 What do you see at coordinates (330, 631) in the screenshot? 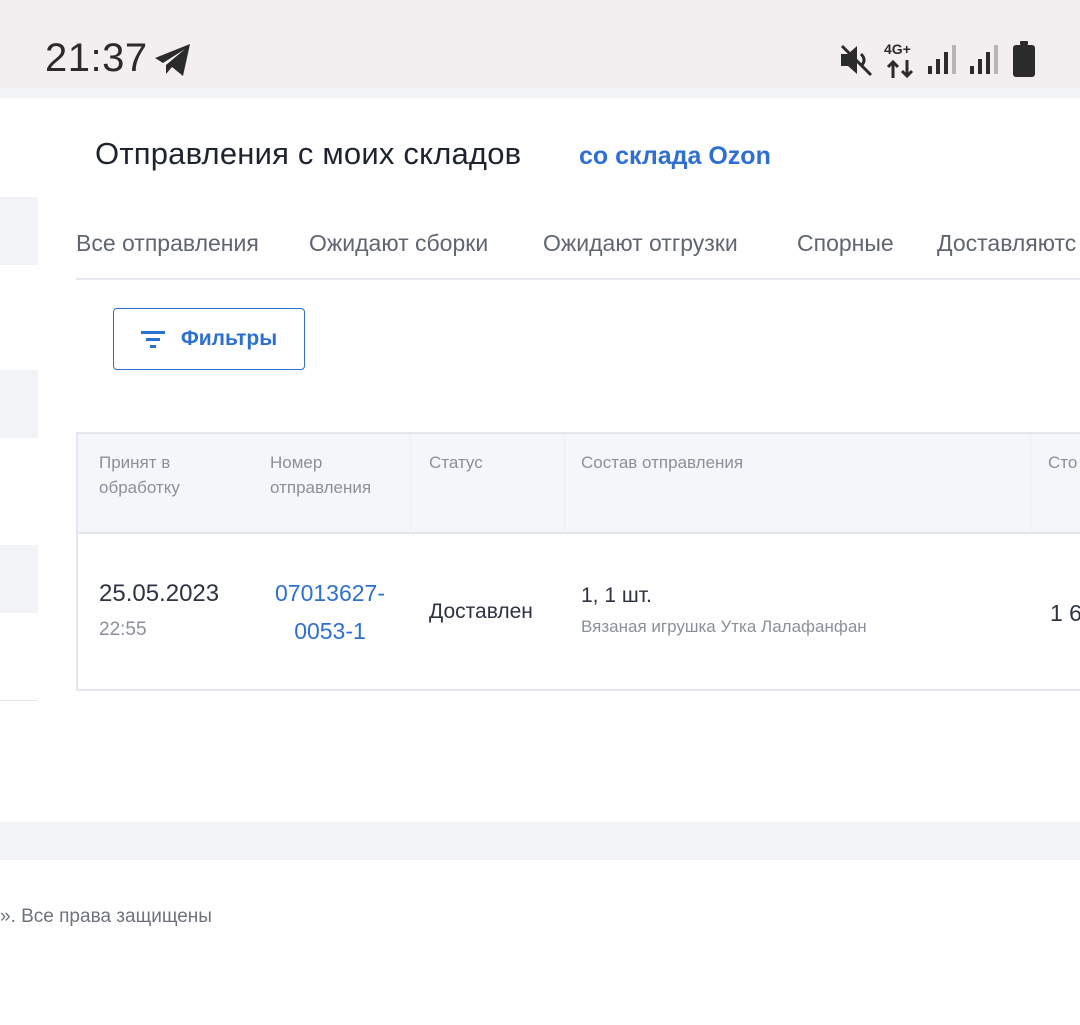
I see `shipment-number-part: 0053-1` at bounding box center [330, 631].